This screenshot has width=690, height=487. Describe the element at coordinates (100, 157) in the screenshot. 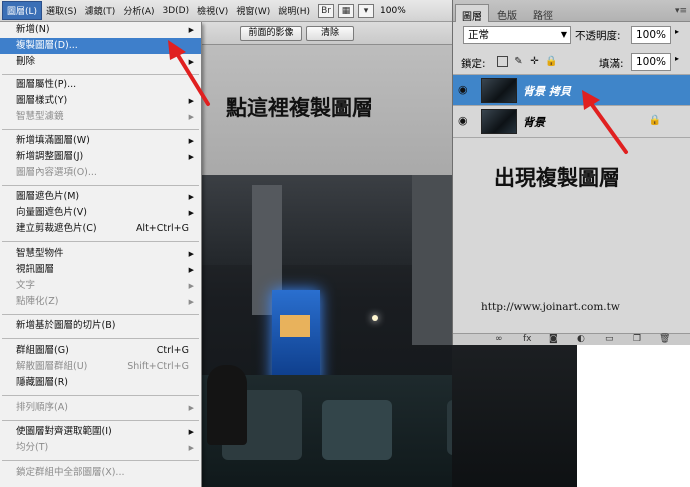

I see `menu-item-new-adjustment-layer: 新增調整圖層(J) ▶` at that location.